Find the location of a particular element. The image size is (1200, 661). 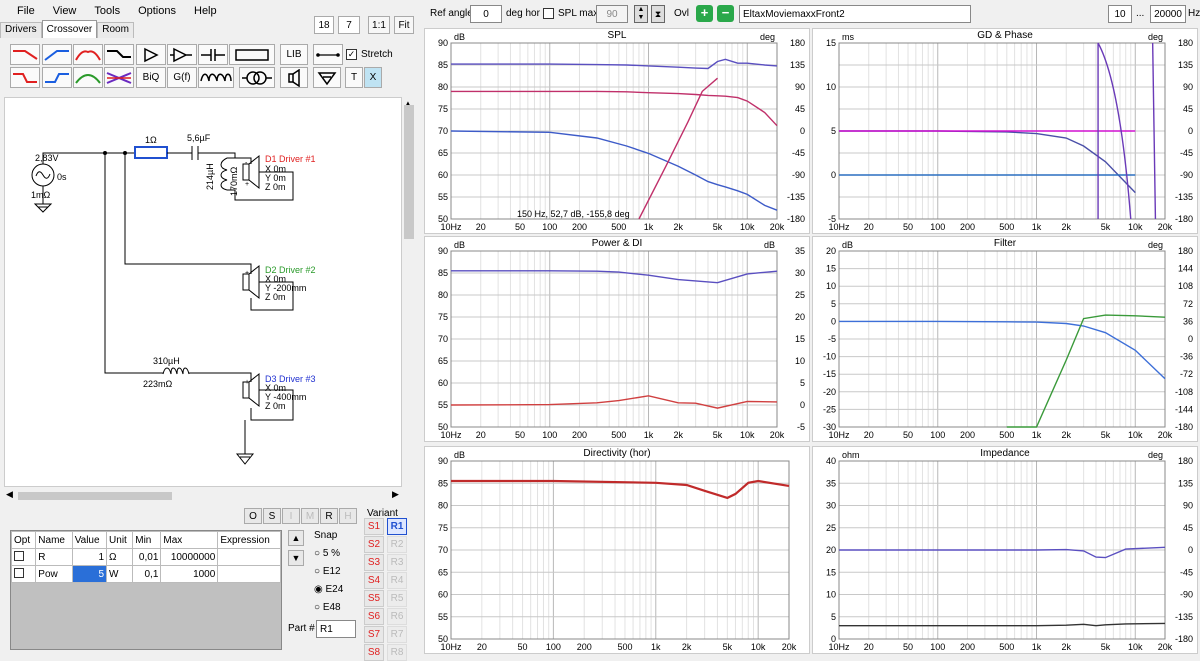

menu-options: Options is located at coordinates (157, 11).